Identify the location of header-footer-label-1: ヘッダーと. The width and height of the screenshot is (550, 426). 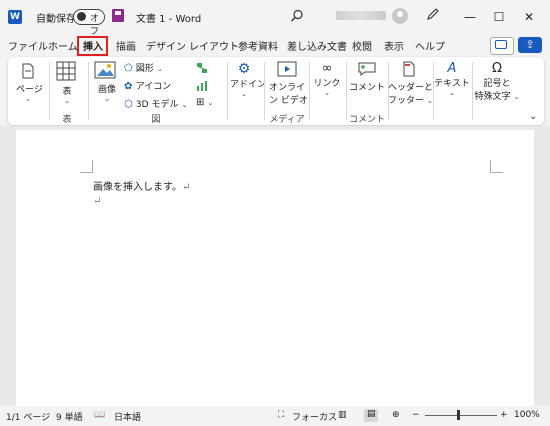
(411, 88).